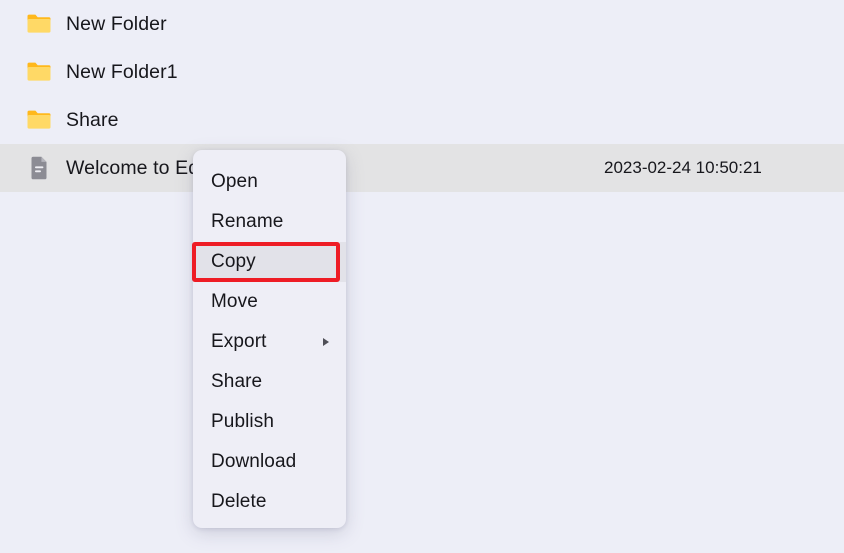  Describe the element at coordinates (39, 168) in the screenshot. I see `file-icon` at that location.